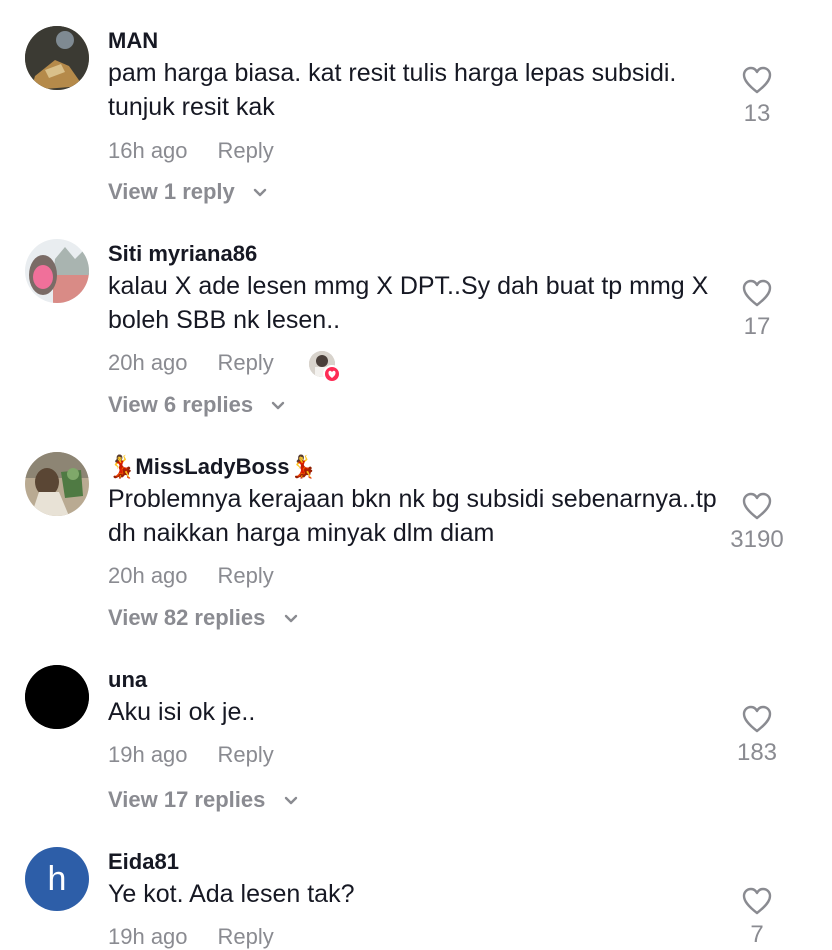 This screenshot has width=832, height=950. What do you see at coordinates (231, 894) in the screenshot?
I see `comment-text: Ye kot. Ada lesen tak?` at bounding box center [231, 894].